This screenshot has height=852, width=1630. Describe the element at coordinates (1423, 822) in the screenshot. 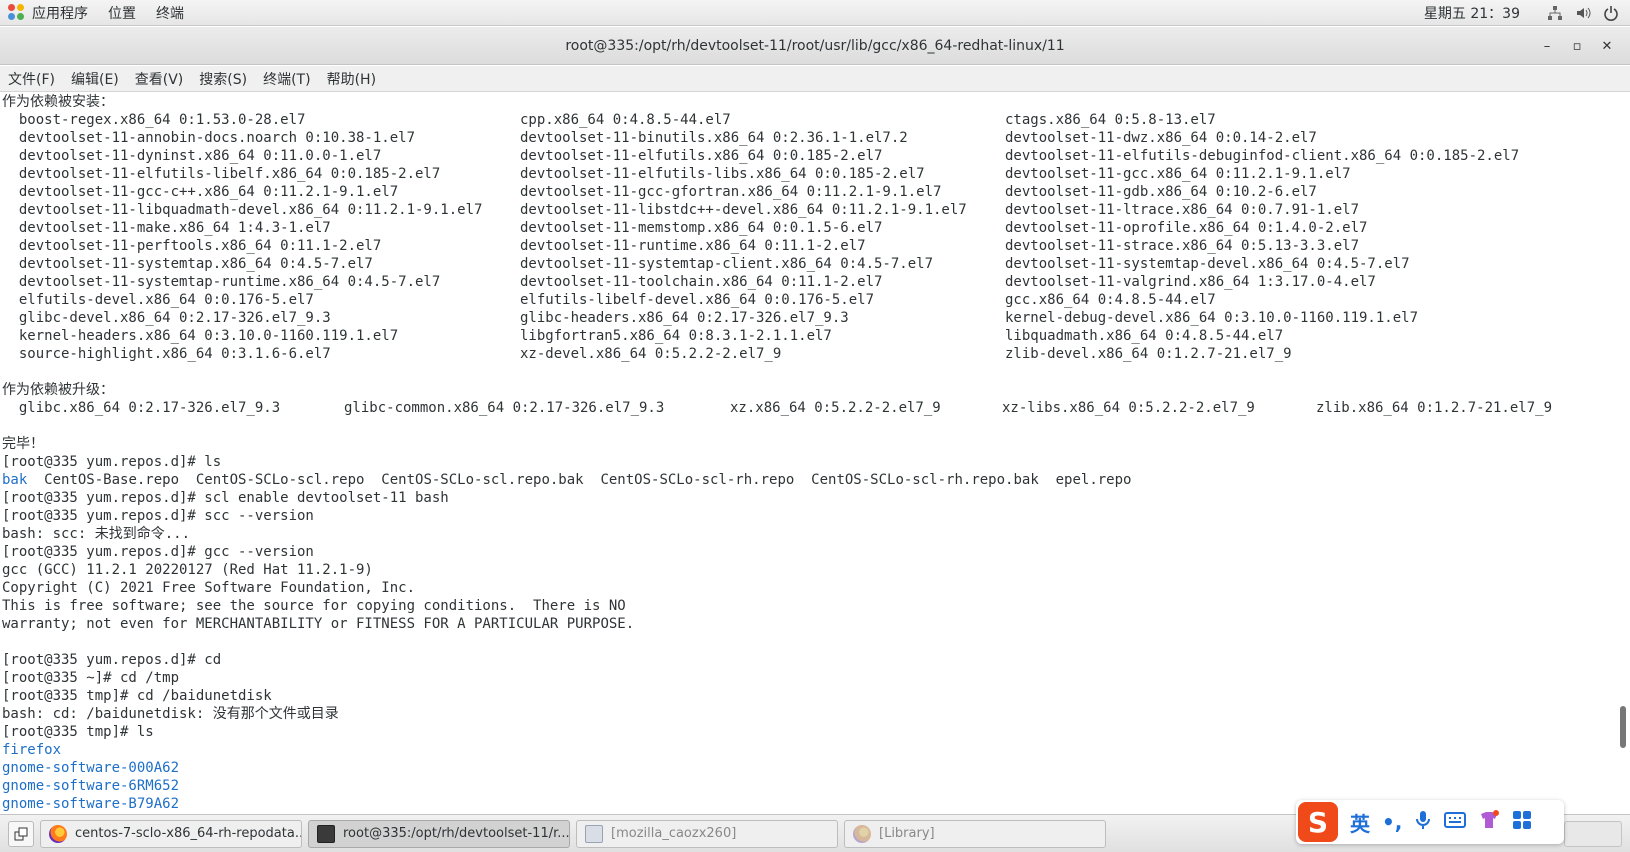

I see `microphone-icon` at that location.